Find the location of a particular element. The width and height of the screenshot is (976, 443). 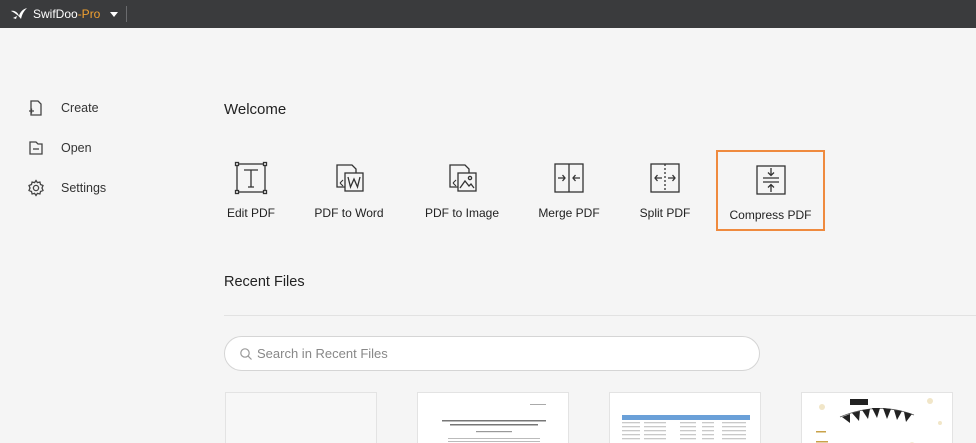

recent-files-heading: Recent Files is located at coordinates (264, 282).